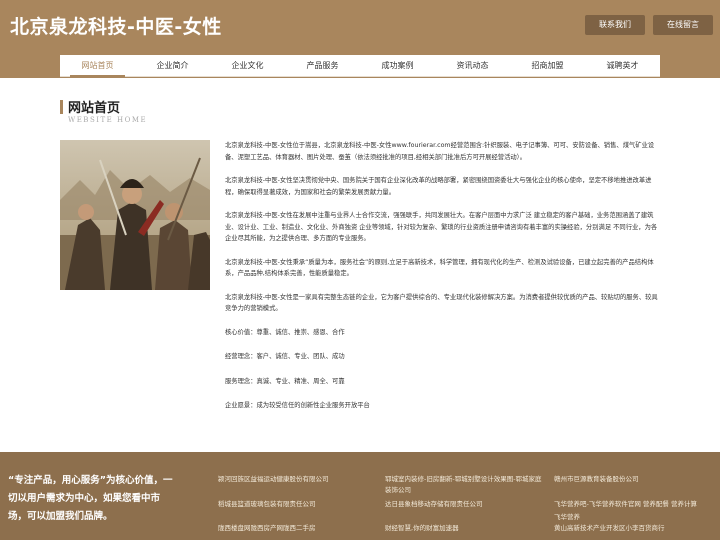 The width and height of the screenshot is (720, 540). What do you see at coordinates (615, 25) in the screenshot?
I see `contact-us-button: 联系我们` at bounding box center [615, 25].